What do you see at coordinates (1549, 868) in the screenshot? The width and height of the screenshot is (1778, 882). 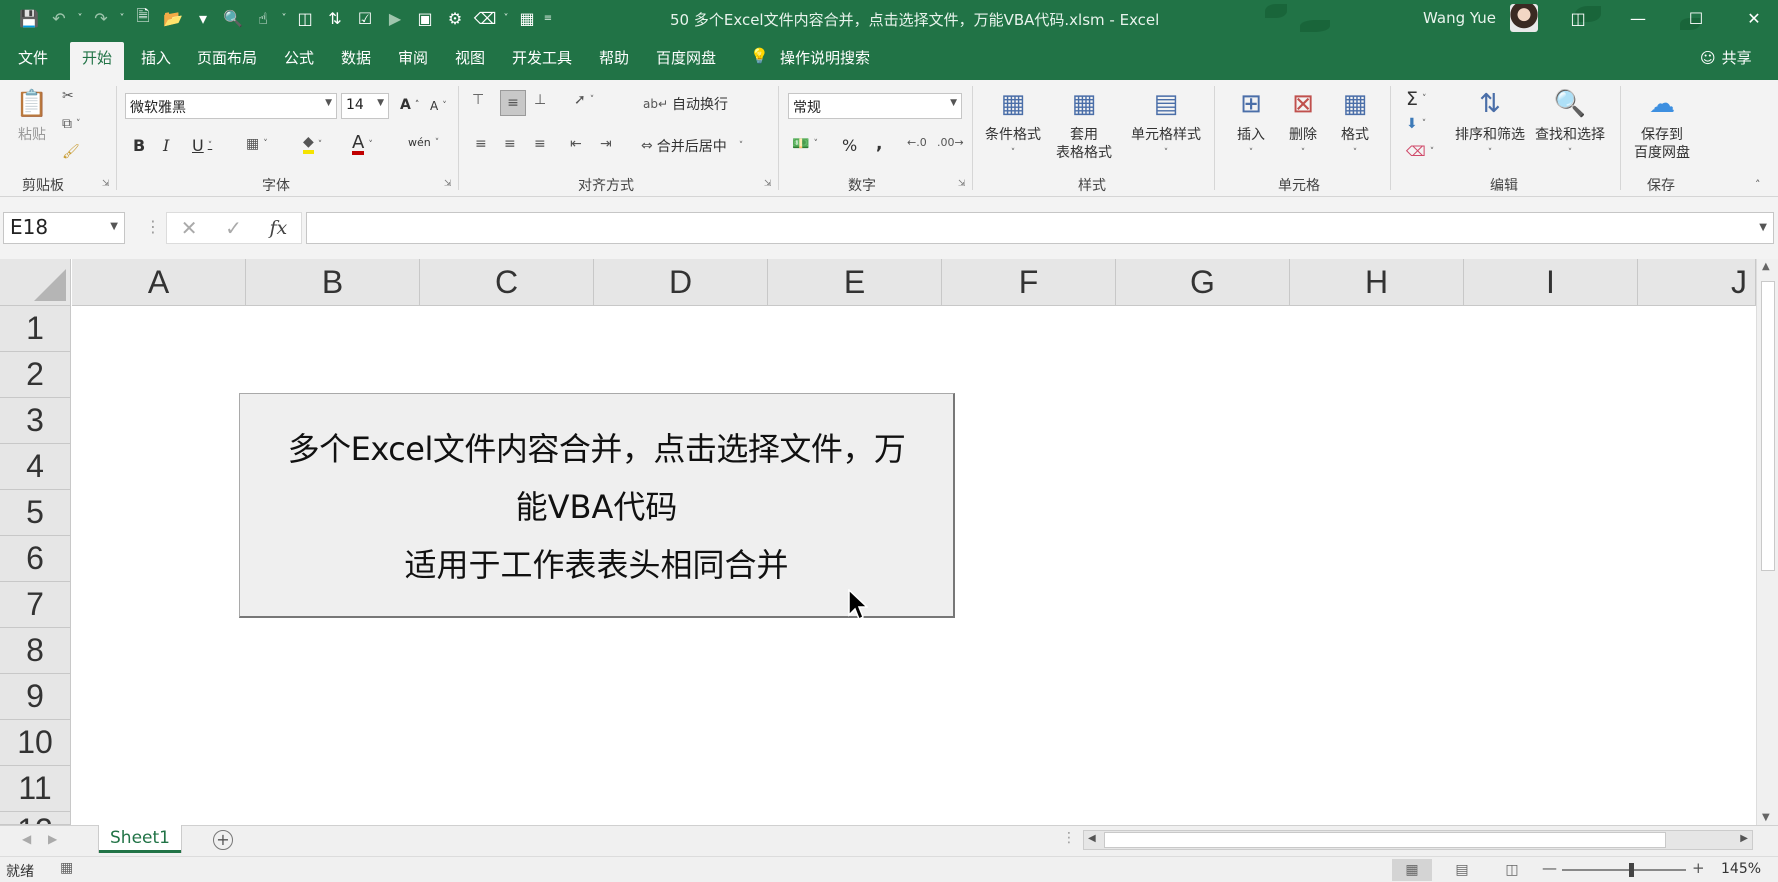 I see `zoom-out-icon: —` at bounding box center [1549, 868].